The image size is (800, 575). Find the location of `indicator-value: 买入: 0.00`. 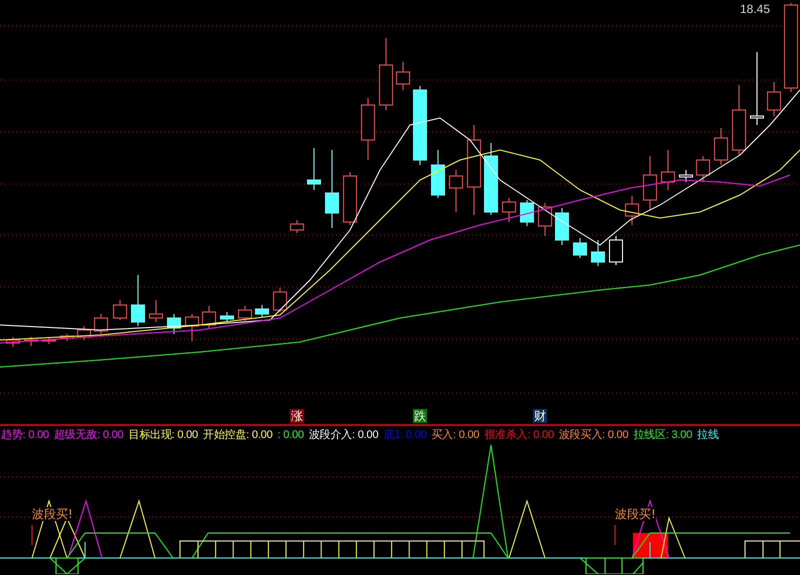

indicator-value: 买入: 0.00 is located at coordinates (455, 435).